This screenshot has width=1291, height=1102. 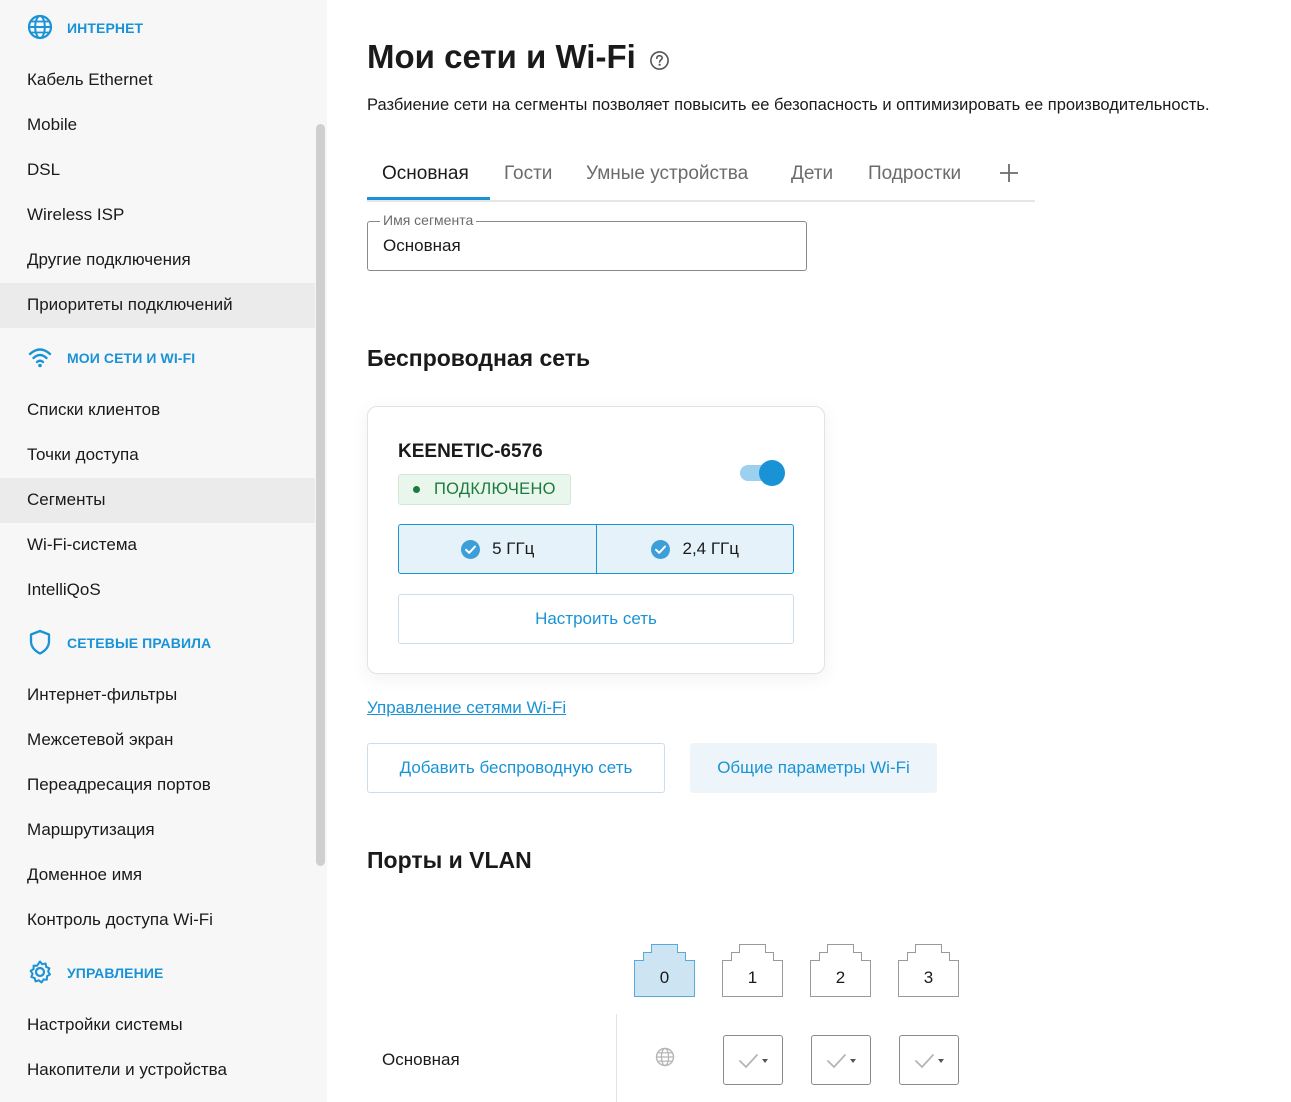 What do you see at coordinates (157, 28) in the screenshot?
I see `sidebar-section-internet: ИНТЕРНЕТ` at bounding box center [157, 28].